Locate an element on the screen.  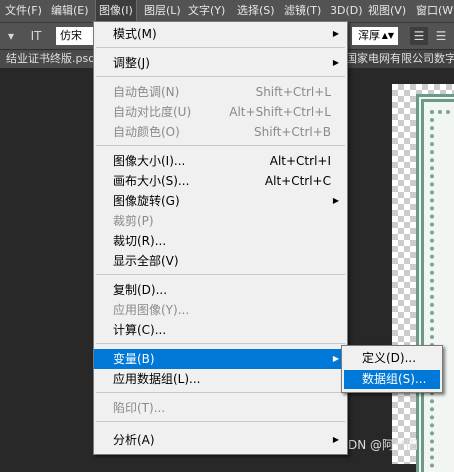
menu-filter: 滤镜(T) is located at coordinates (302, 11).